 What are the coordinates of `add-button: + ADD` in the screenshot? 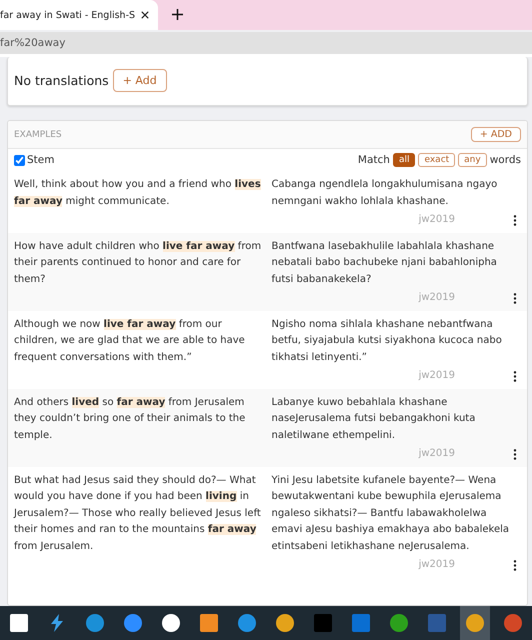 It's located at (495, 134).